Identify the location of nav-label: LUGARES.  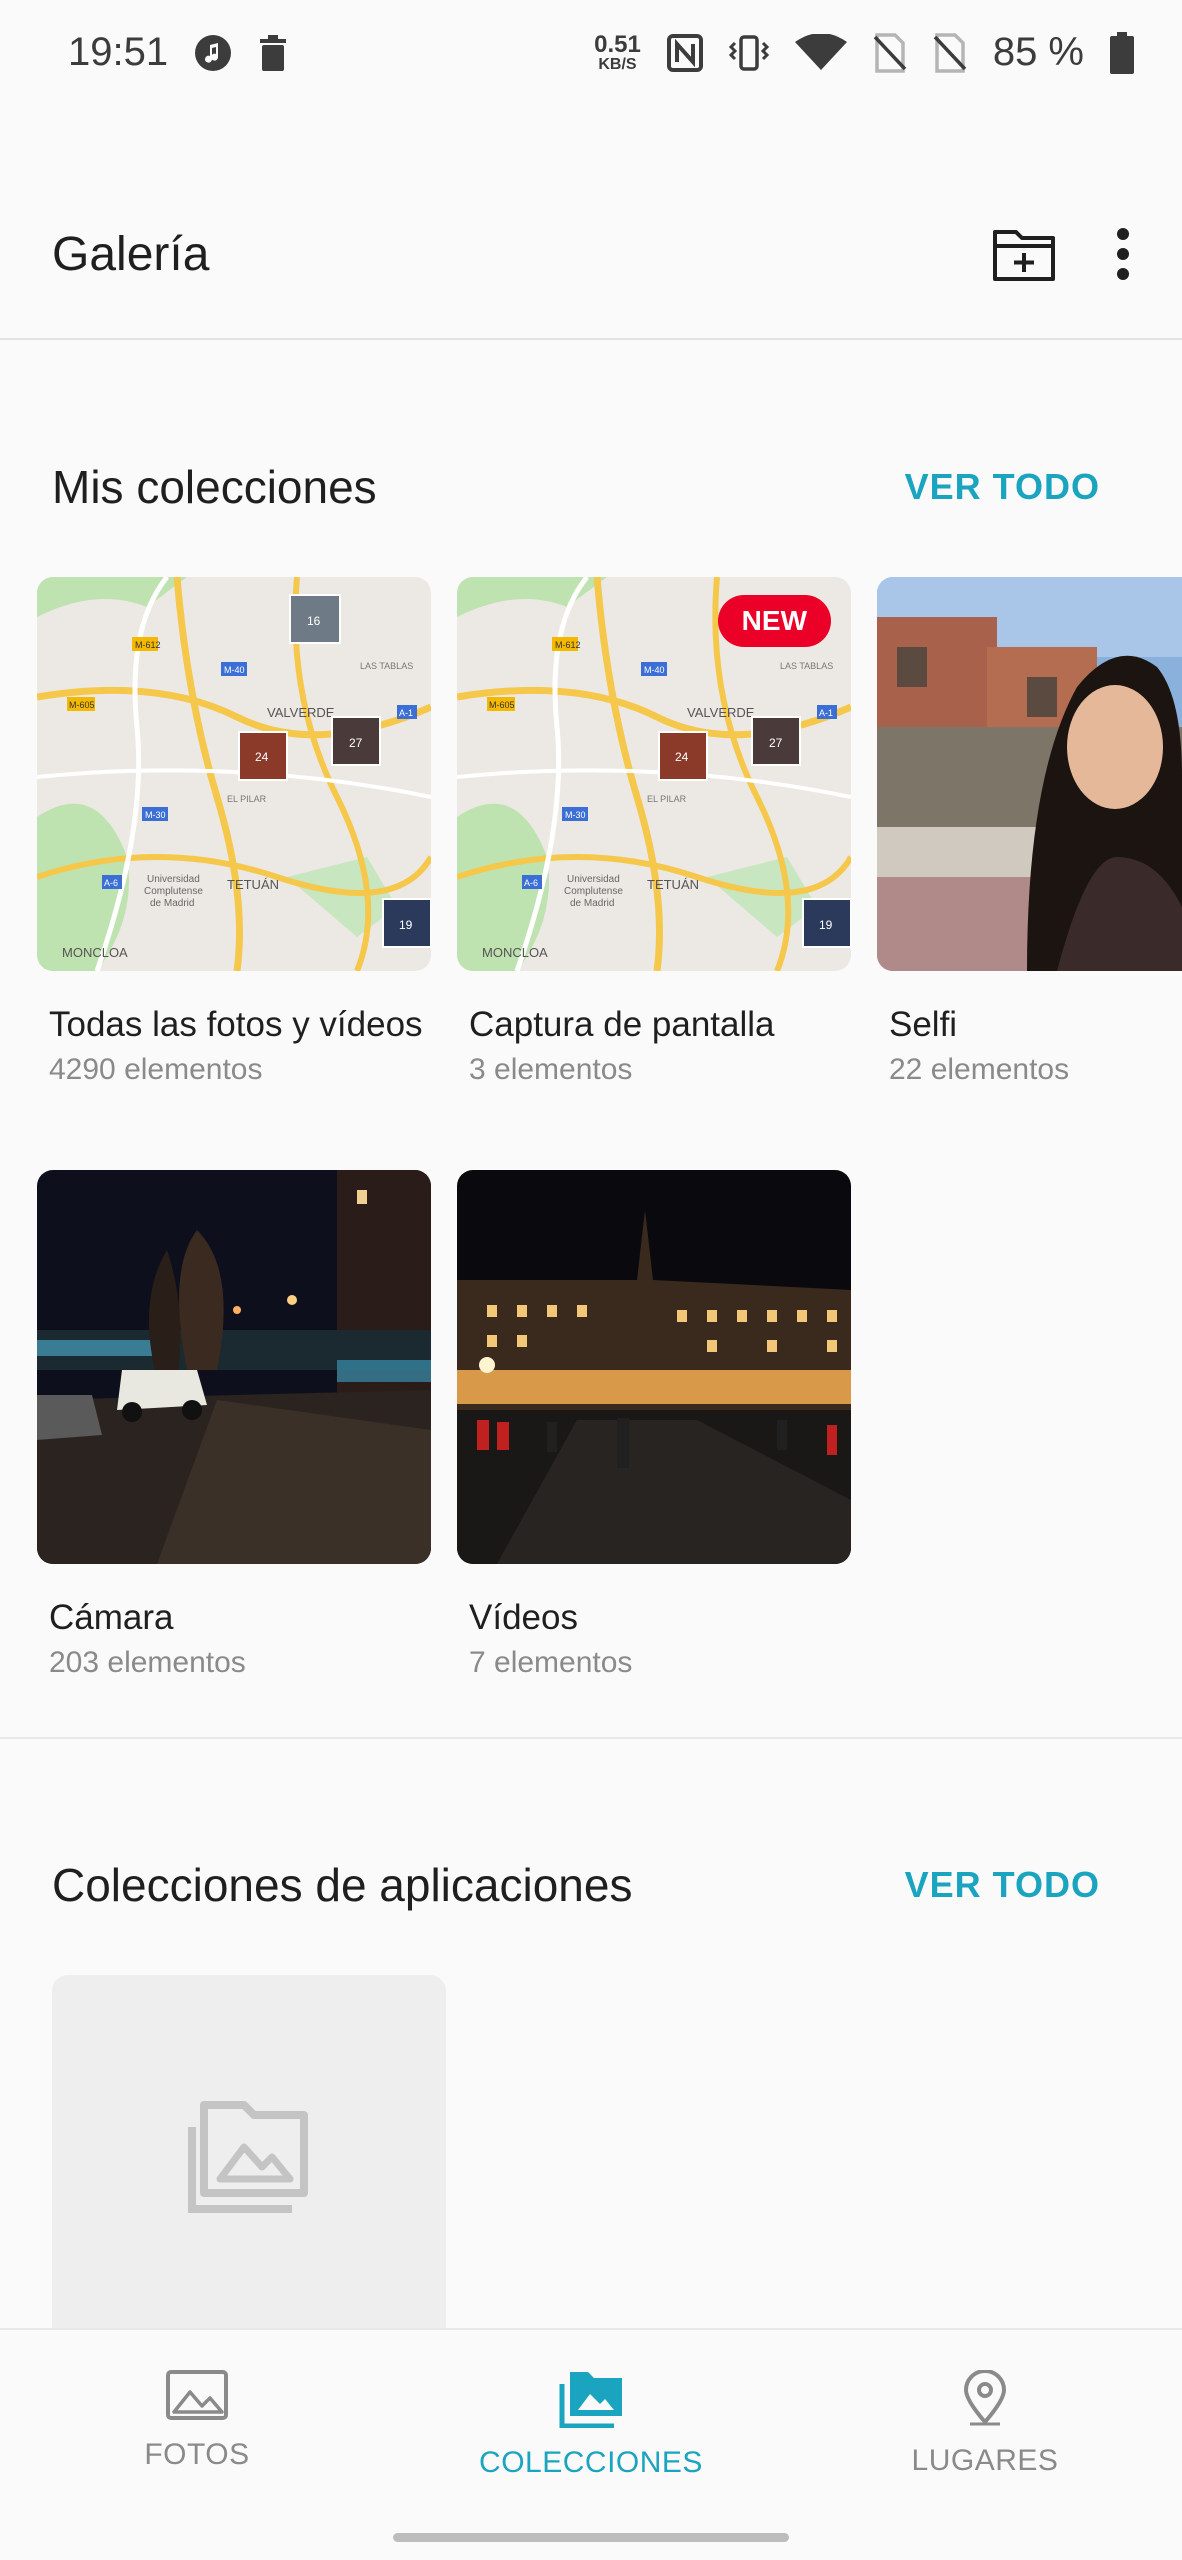
(985, 2460).